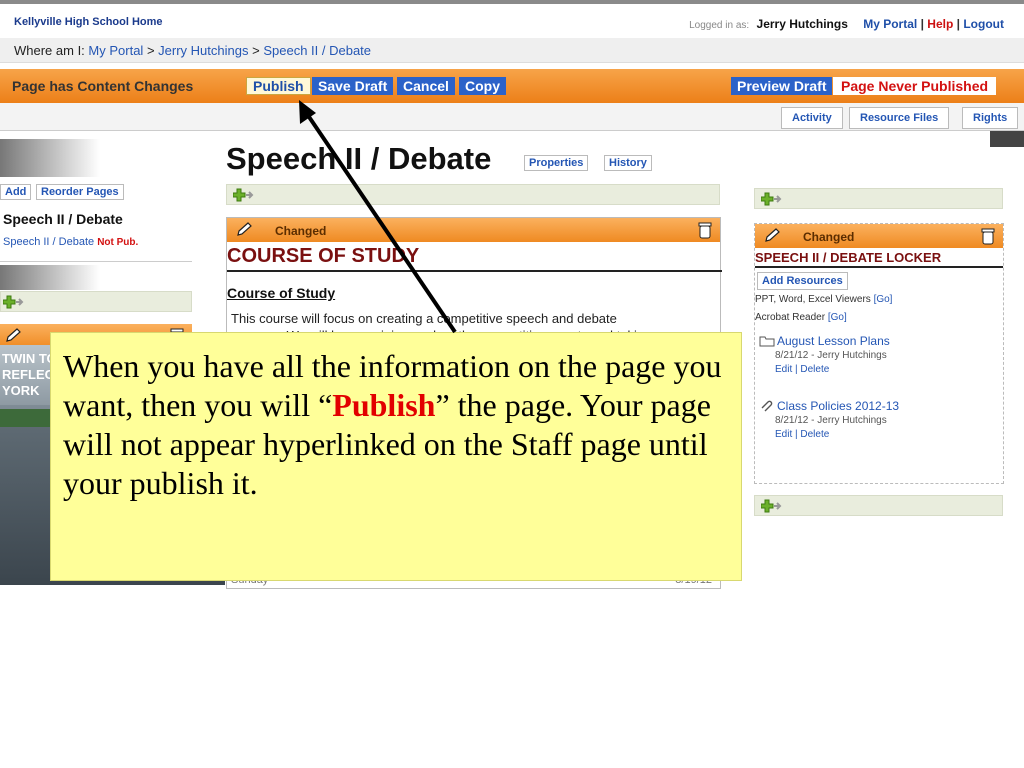  I want to click on right-add-content-bar-bottom, so click(878, 505).